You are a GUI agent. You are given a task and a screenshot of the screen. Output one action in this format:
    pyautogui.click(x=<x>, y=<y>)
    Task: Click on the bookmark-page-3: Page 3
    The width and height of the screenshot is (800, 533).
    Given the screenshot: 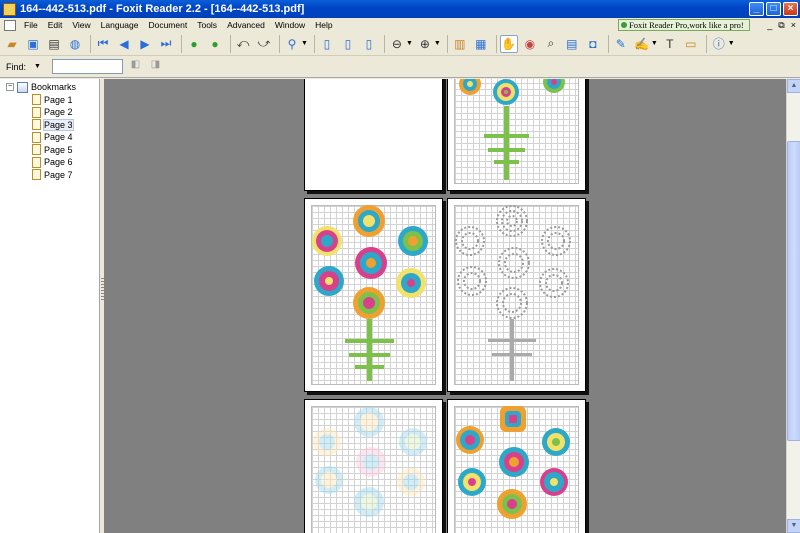 What is the action you would take?
    pyautogui.click(x=41, y=125)
    